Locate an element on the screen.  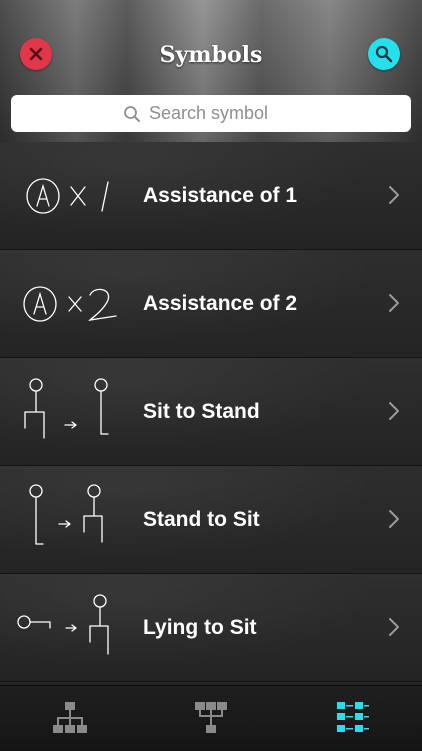
hierarchy-icon is located at coordinates (70, 718).